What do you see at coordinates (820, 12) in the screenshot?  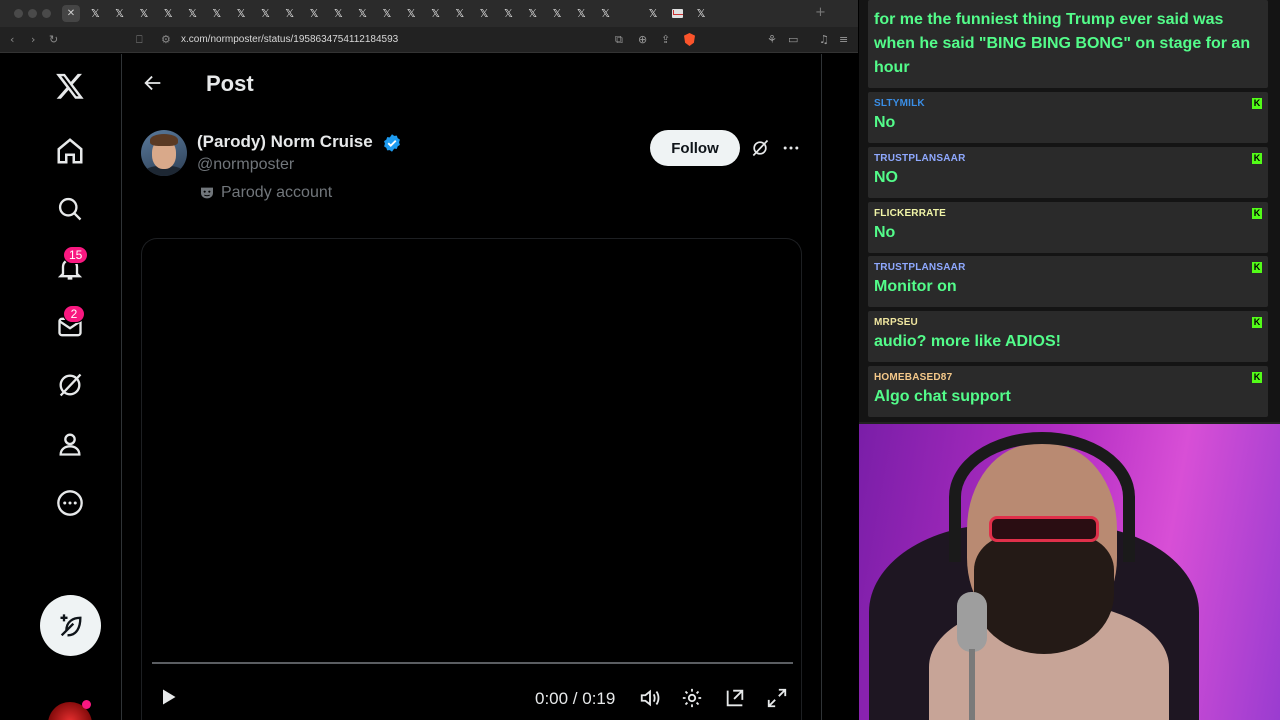 I see `new-tab-icon: +` at bounding box center [820, 12].